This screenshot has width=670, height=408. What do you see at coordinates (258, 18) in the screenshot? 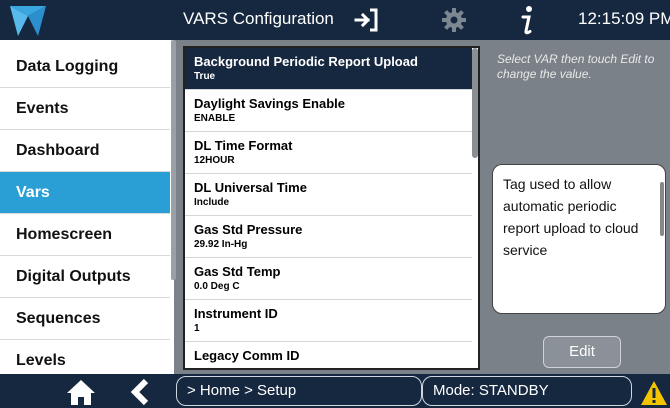
I see `page-title: VARS Configuration` at bounding box center [258, 18].